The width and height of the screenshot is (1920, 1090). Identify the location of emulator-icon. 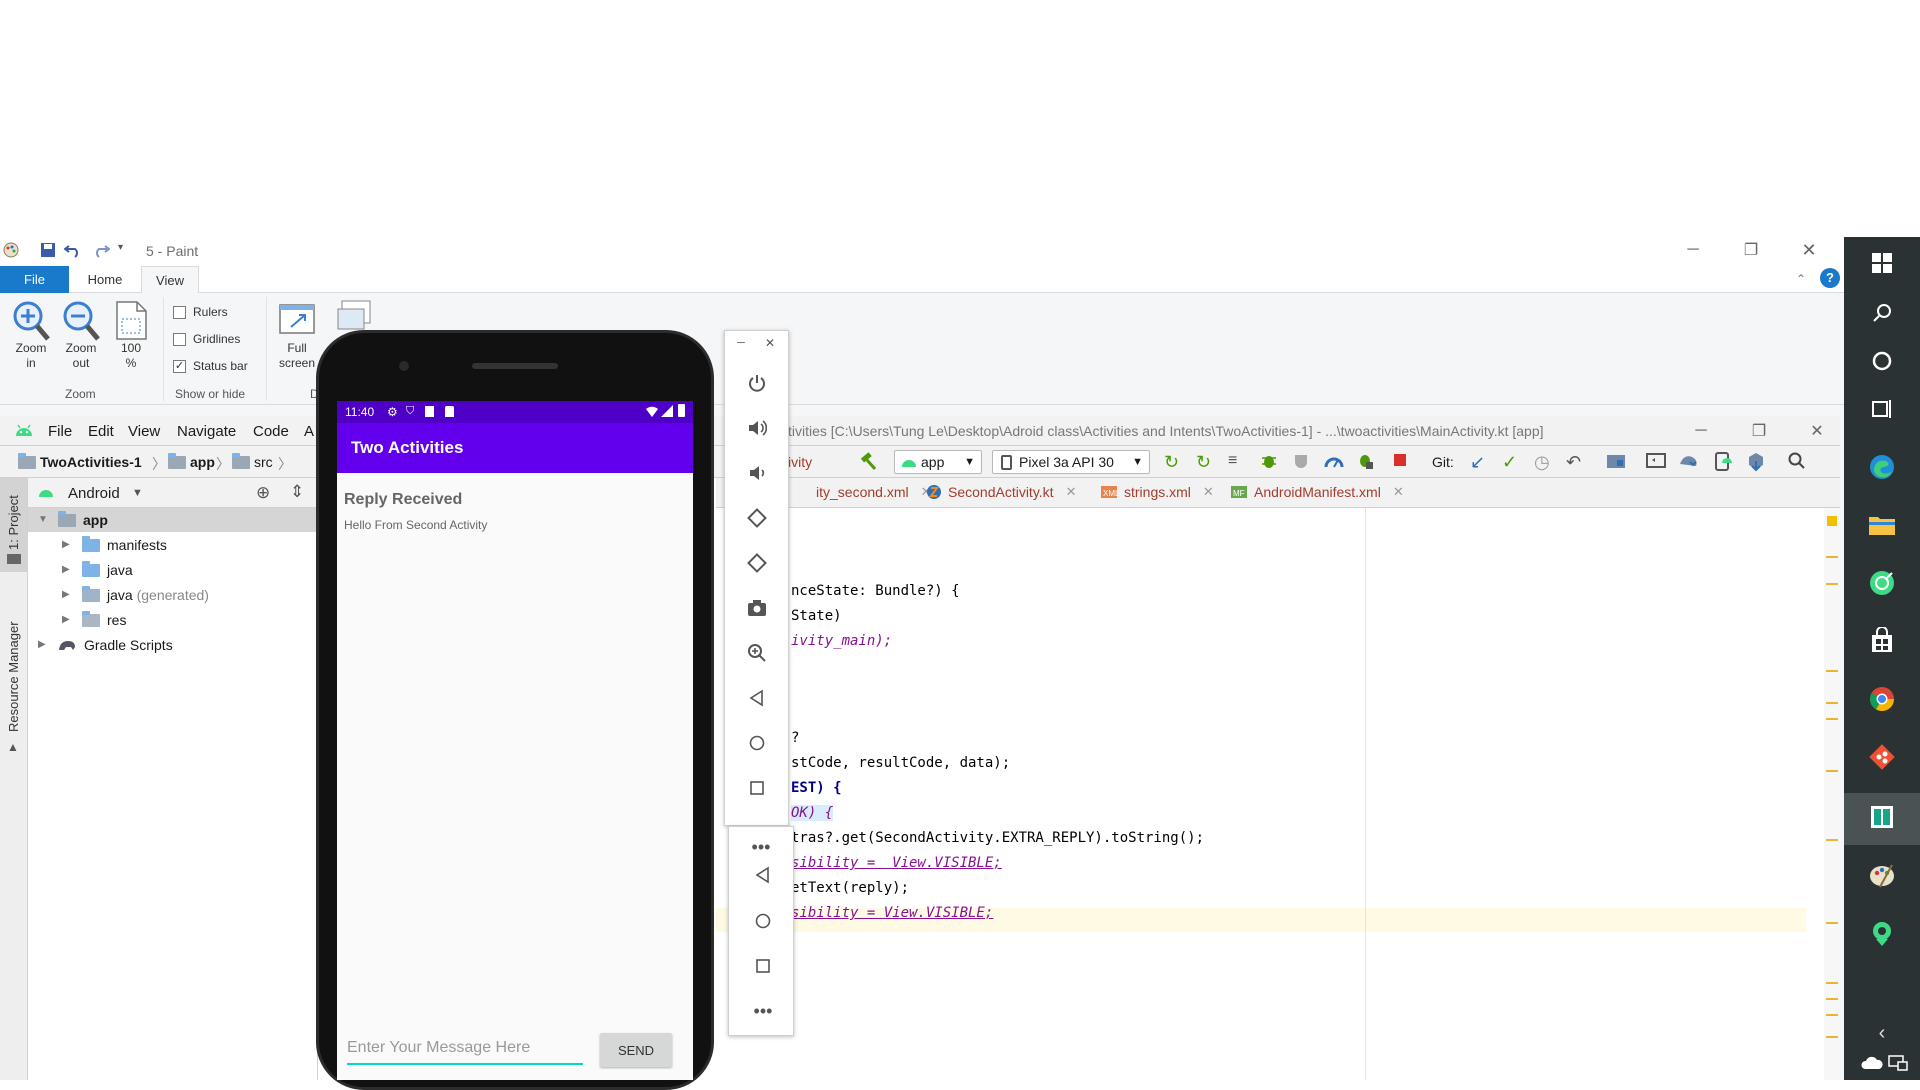
(1656, 462).